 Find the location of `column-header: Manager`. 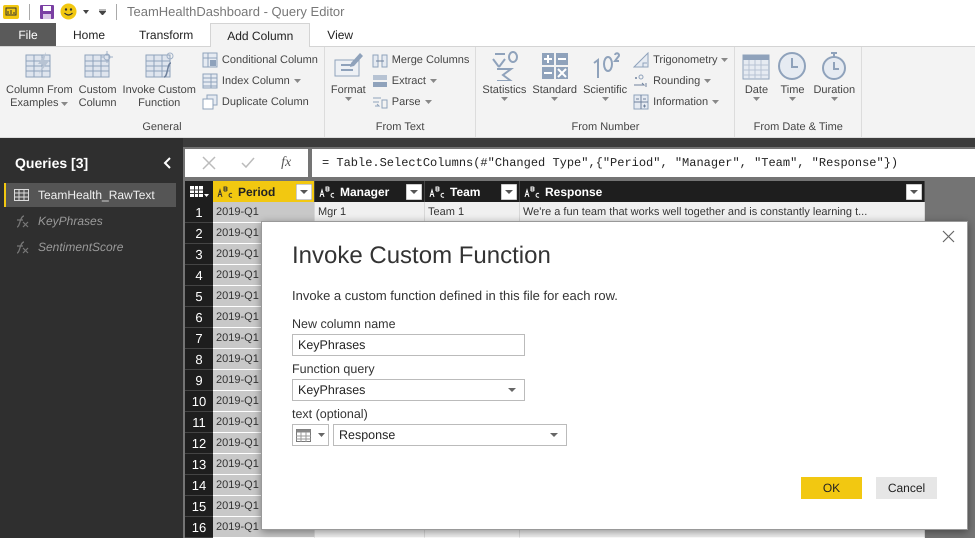

column-header: Manager is located at coordinates (370, 191).